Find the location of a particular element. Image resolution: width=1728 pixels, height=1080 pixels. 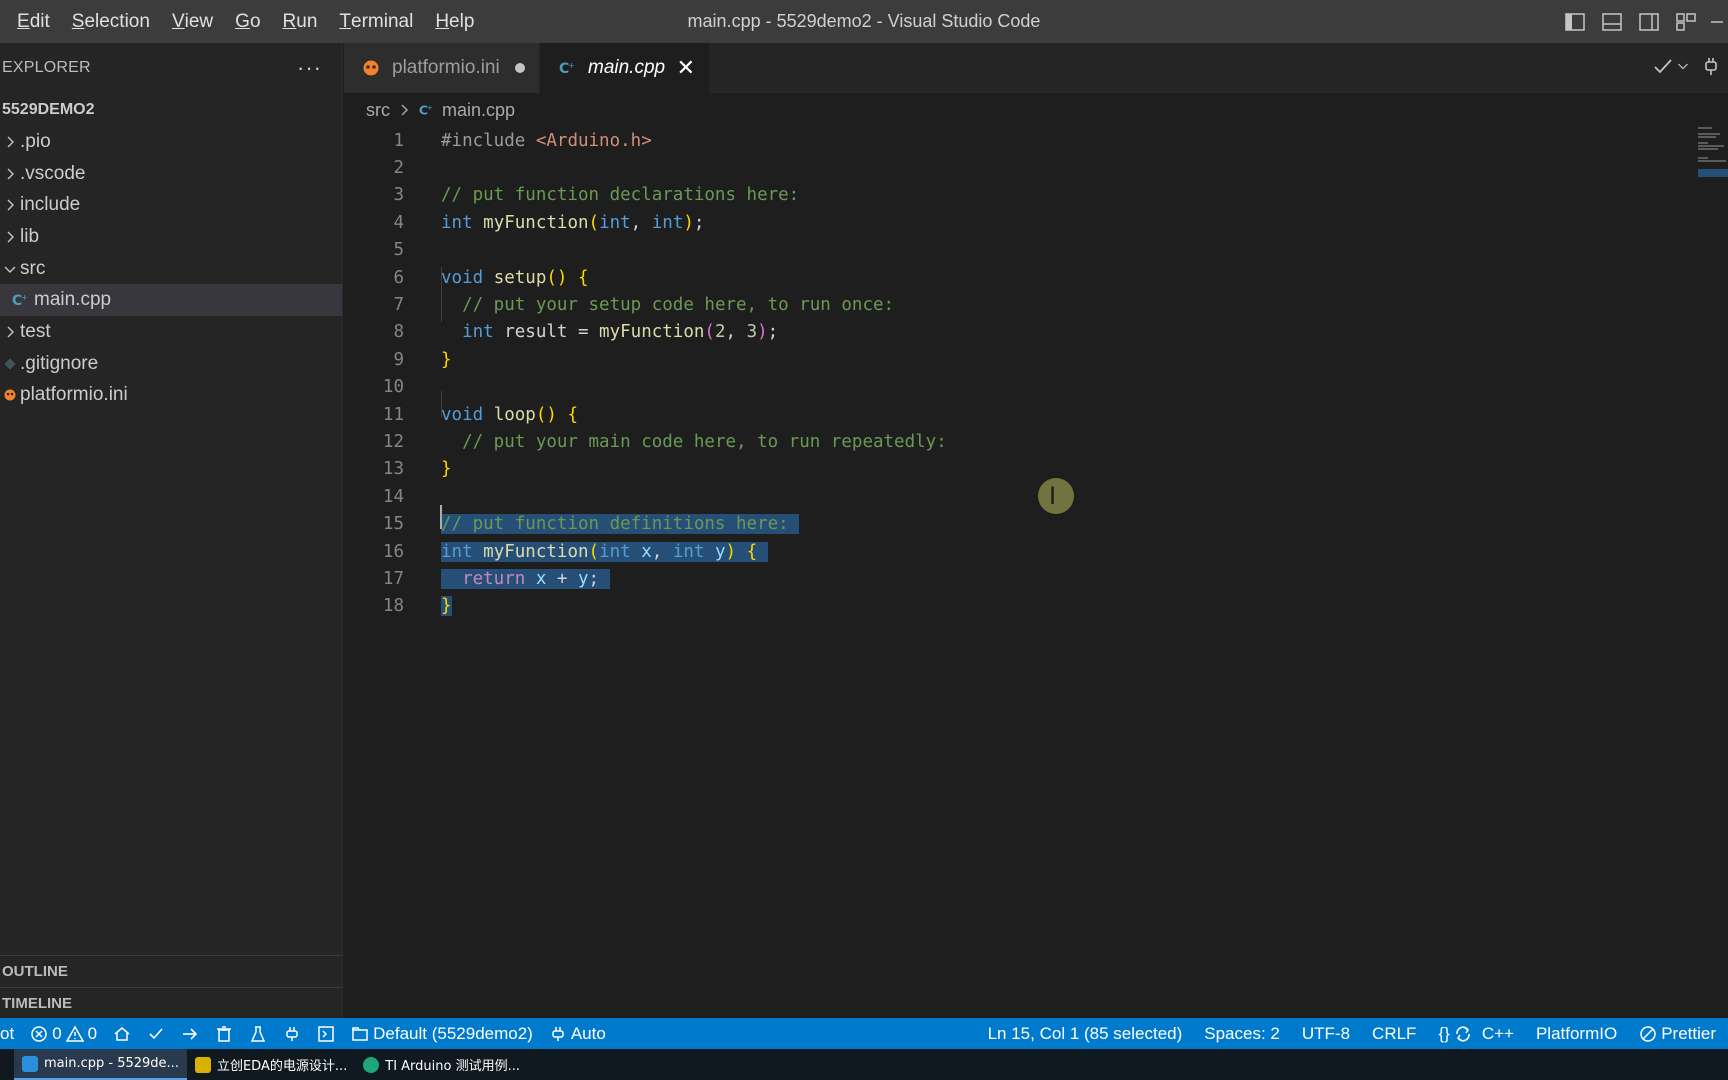

tab-platformio-ini: platformio.ini is located at coordinates (442, 68).